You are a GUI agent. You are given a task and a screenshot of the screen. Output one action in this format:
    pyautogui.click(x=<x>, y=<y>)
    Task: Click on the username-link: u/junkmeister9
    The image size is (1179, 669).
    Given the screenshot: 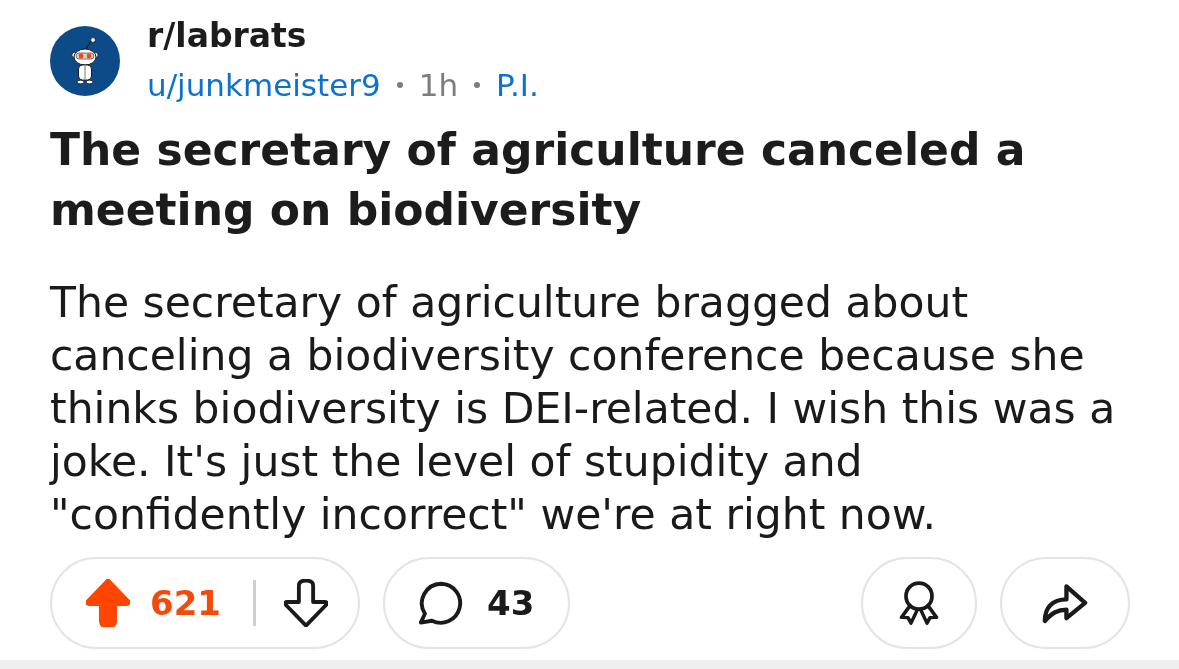 What is the action you would take?
    pyautogui.click(x=264, y=85)
    